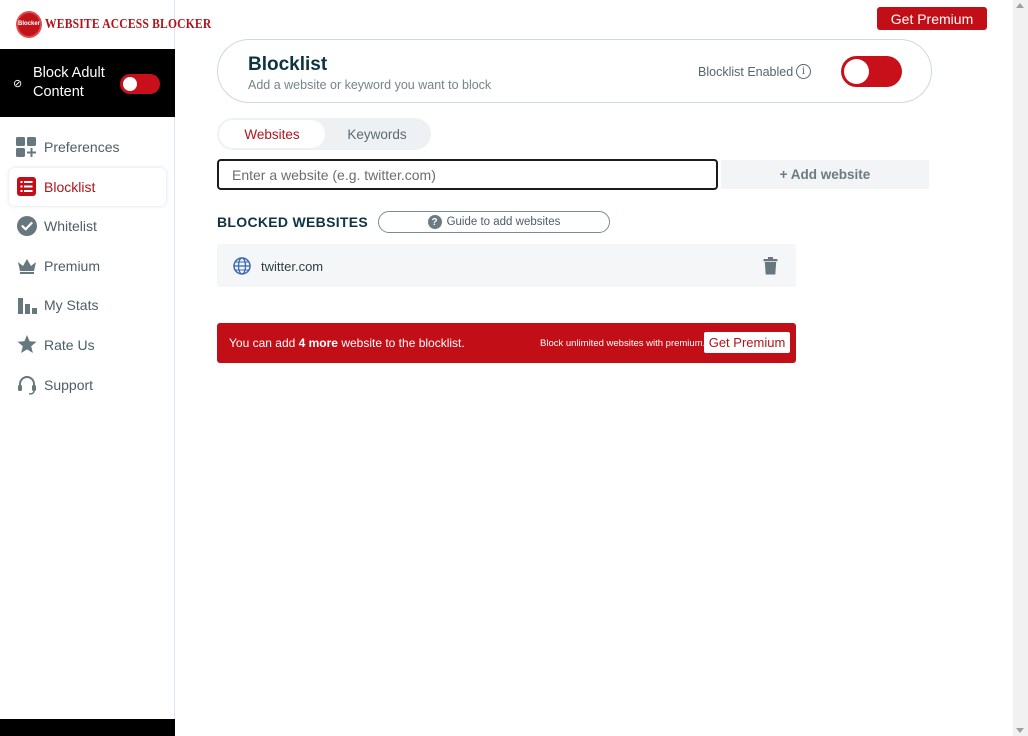 The height and width of the screenshot is (736, 1028). I want to click on sidebar-item-preferences: Preferences, so click(87, 147).